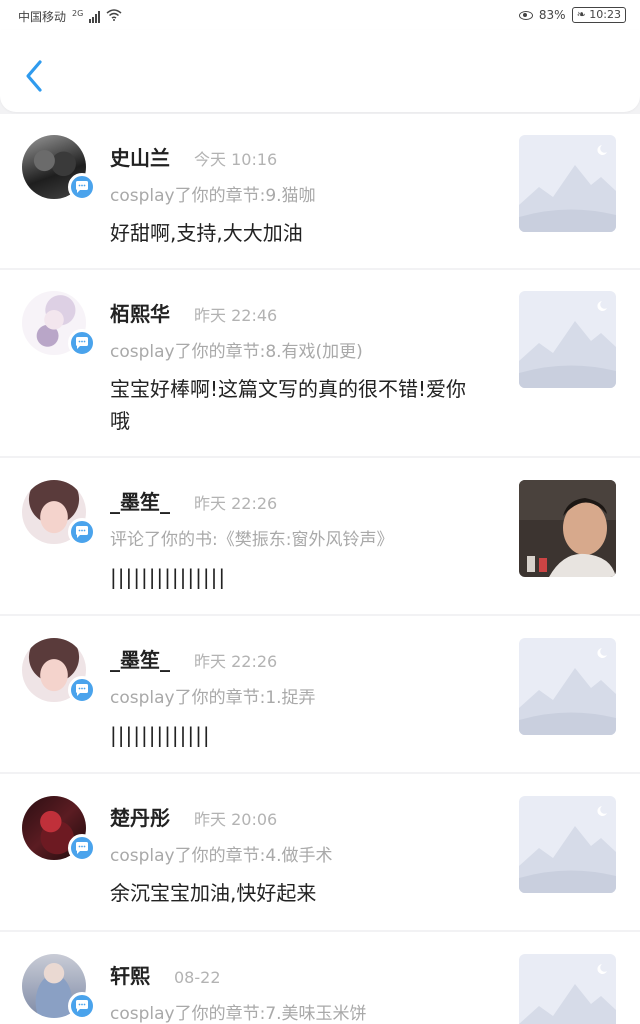 The height and width of the screenshot is (1024, 640). Describe the element at coordinates (552, 15) in the screenshot. I see `battery-label: 83%` at that location.